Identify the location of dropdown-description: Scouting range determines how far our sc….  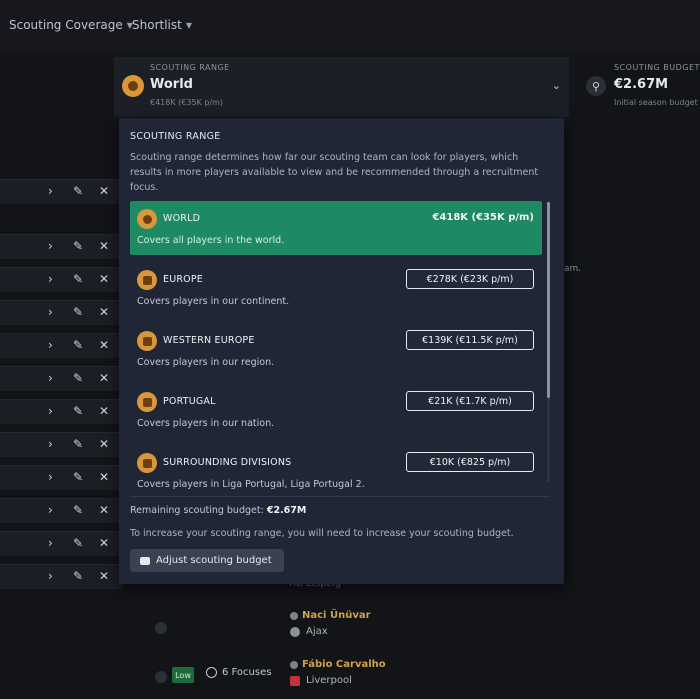
(334, 172).